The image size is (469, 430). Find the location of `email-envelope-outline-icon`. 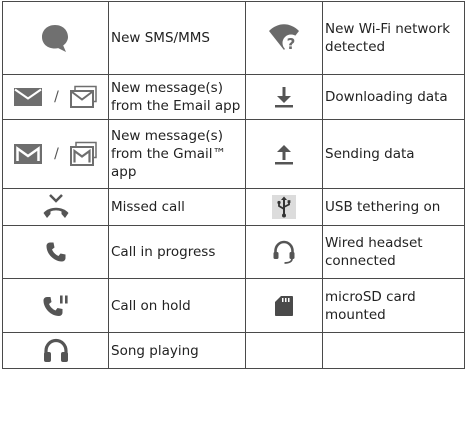

email-envelope-outline-icon is located at coordinates (83, 96).